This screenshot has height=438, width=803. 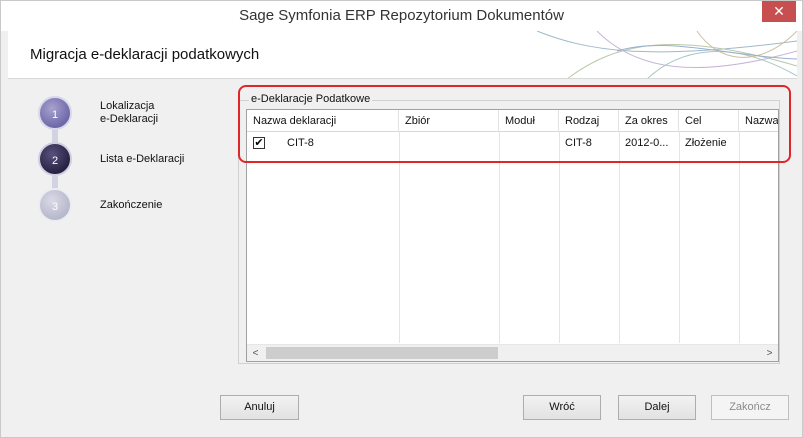 What do you see at coordinates (300, 143) in the screenshot?
I see `cell-nazwa: CIT-8` at bounding box center [300, 143].